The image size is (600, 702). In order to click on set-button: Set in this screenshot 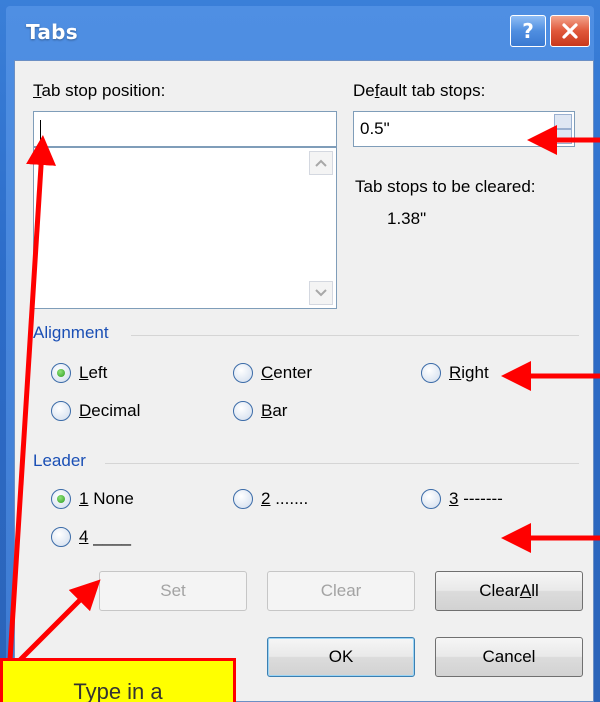, I will do `click(173, 591)`.